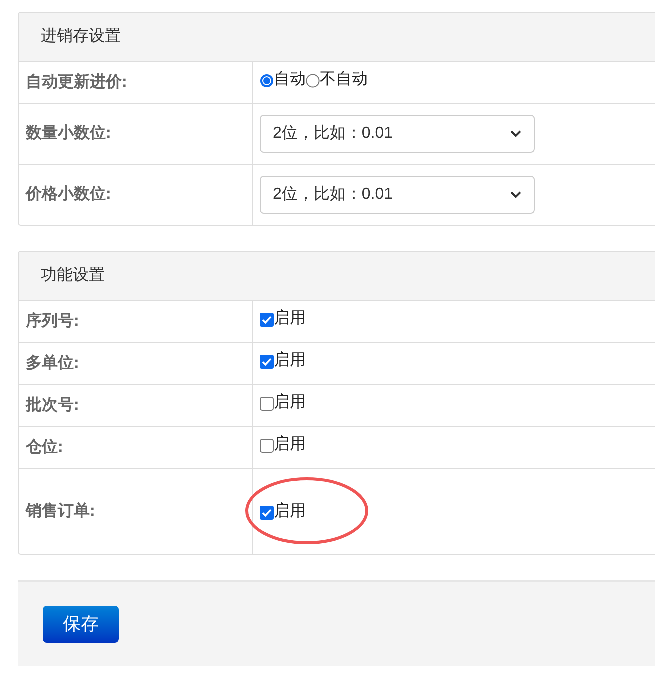  I want to click on field-label: 批次号:, so click(53, 406).